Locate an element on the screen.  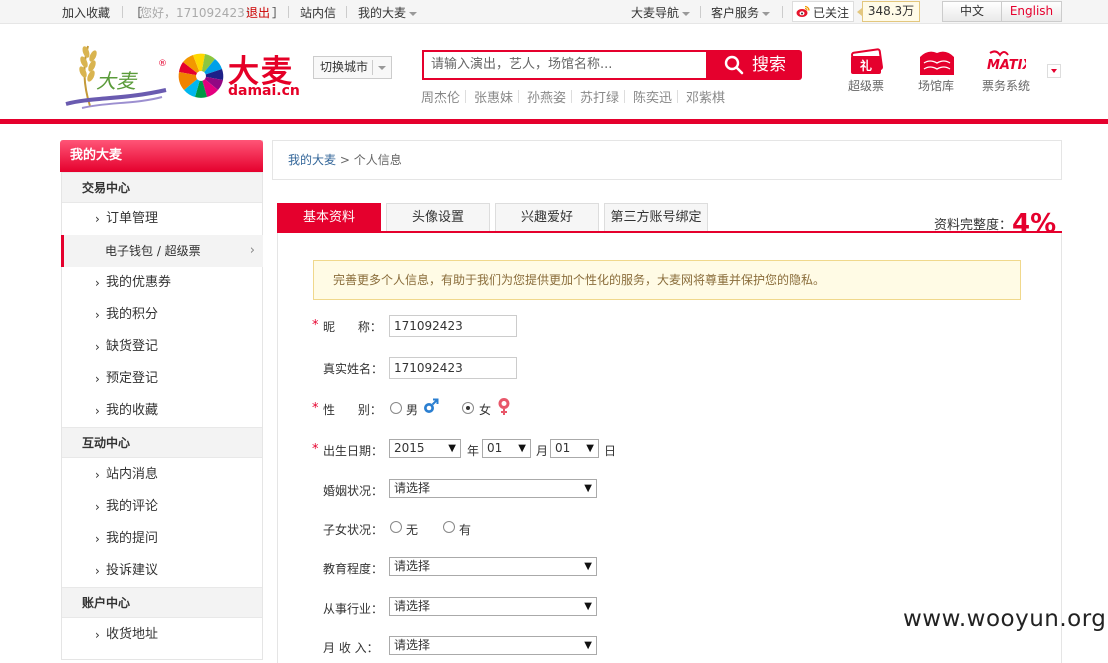
customer-service-menu: 客户服务 is located at coordinates (741, 12).